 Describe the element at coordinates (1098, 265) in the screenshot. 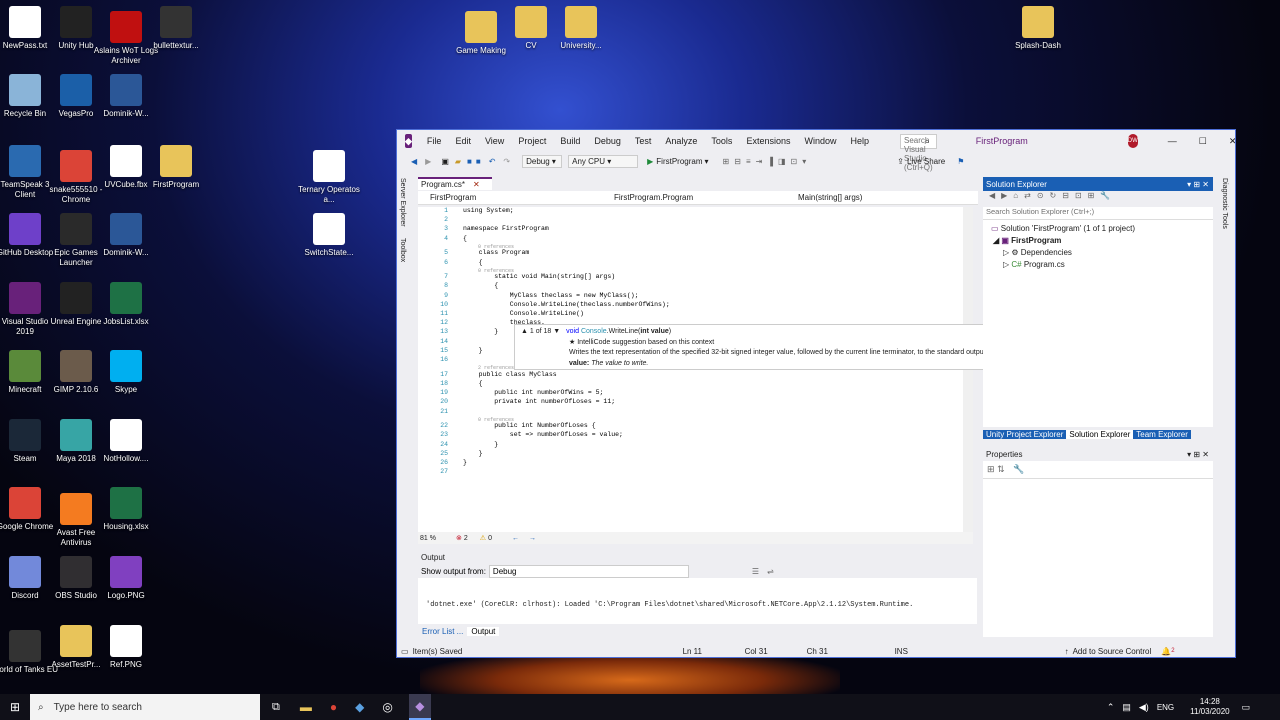

I see `se-program-cs-node: ▷ C# Program.cs` at that location.